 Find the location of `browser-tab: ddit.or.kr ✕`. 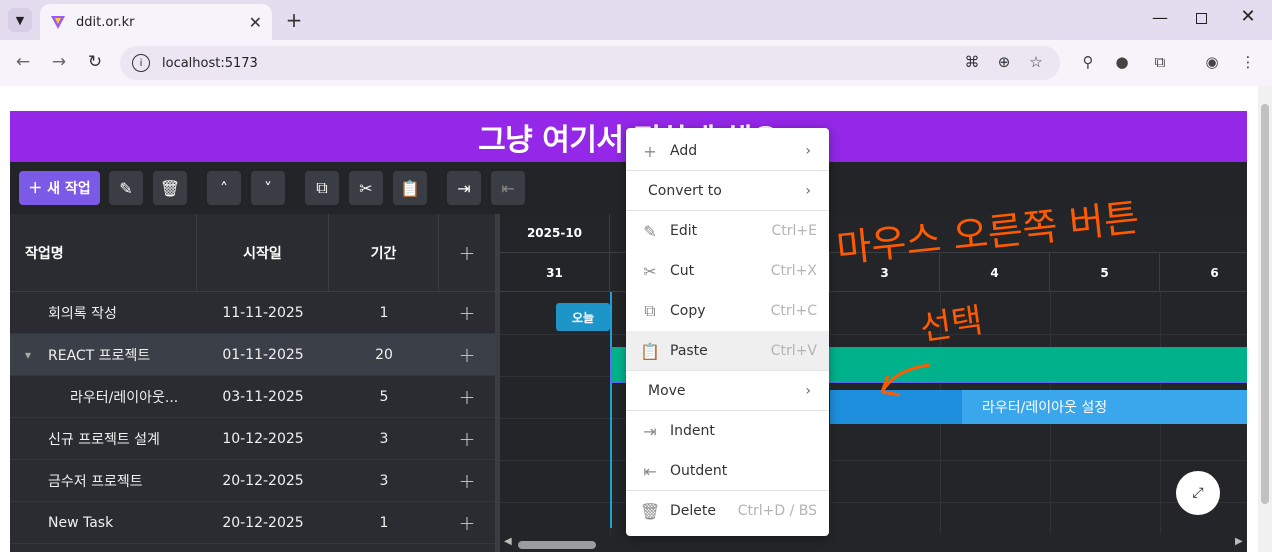

browser-tab: ddit.or.kr ✕ is located at coordinates (156, 22).